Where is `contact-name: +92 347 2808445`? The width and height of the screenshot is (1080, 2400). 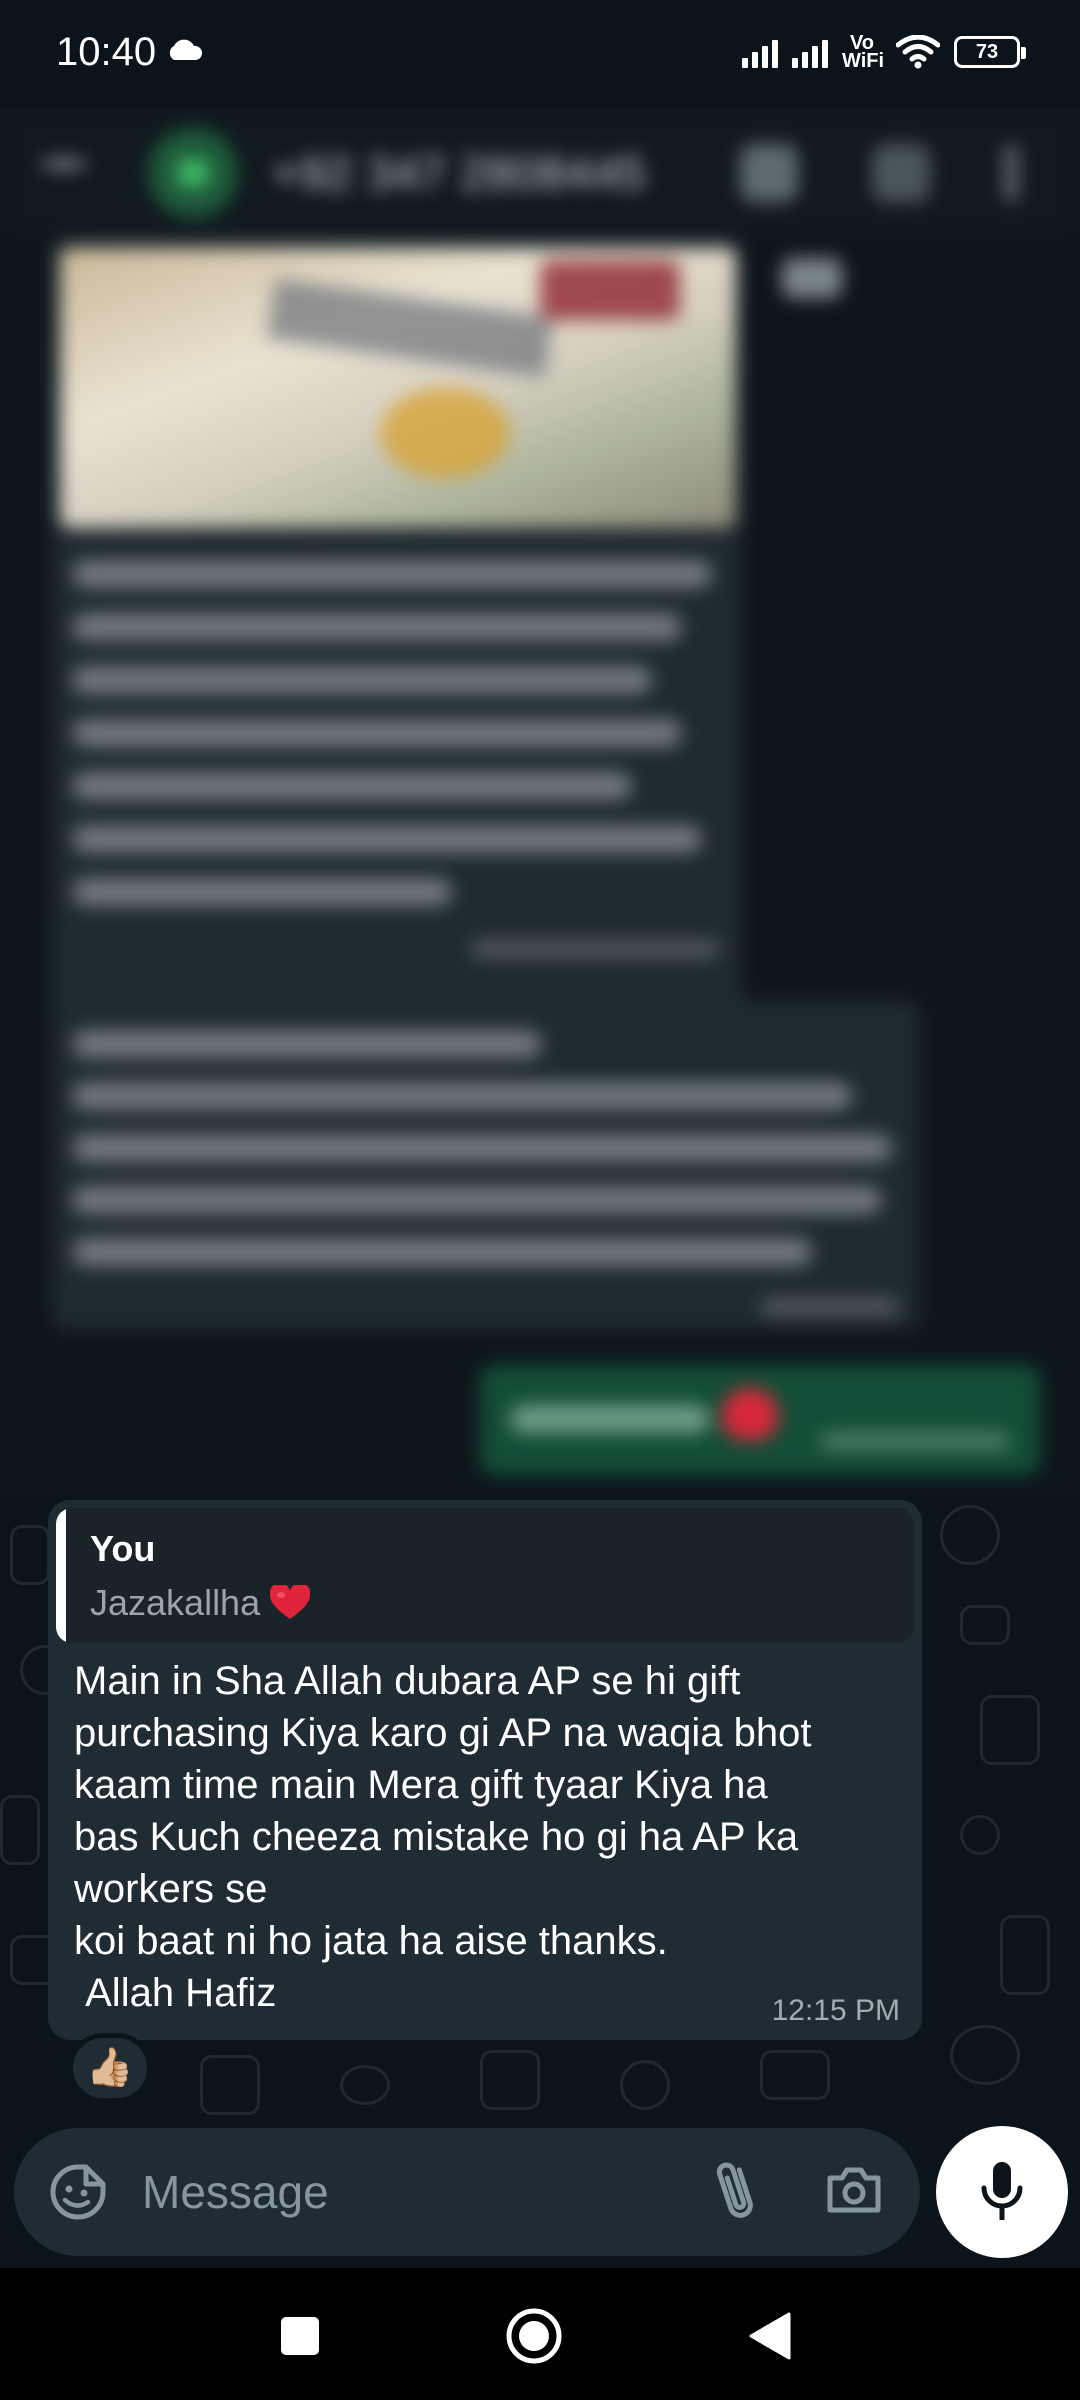 contact-name: +92 347 2808445 is located at coordinates (459, 173).